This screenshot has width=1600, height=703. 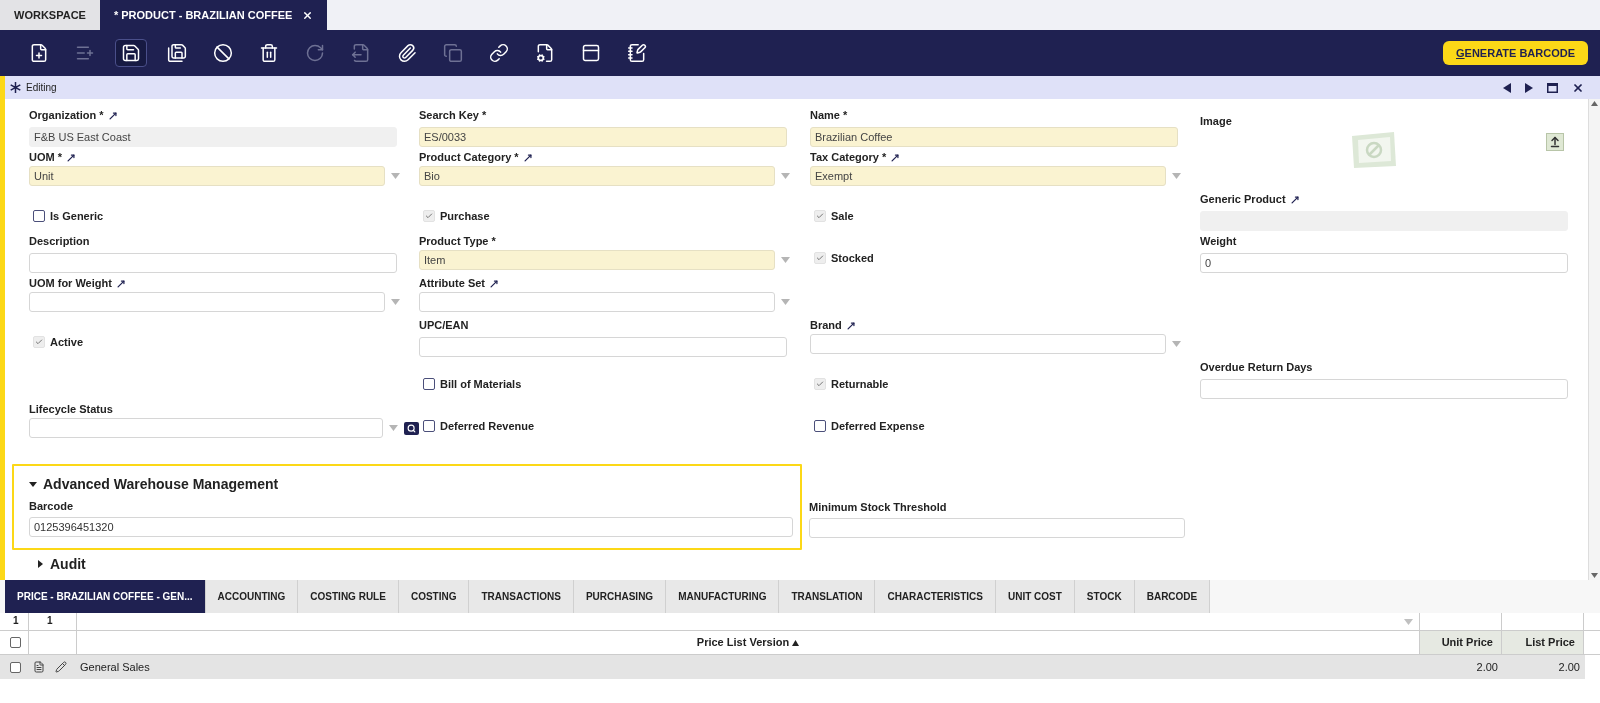 I want to click on input-field: 0125396451320, so click(x=411, y=527).